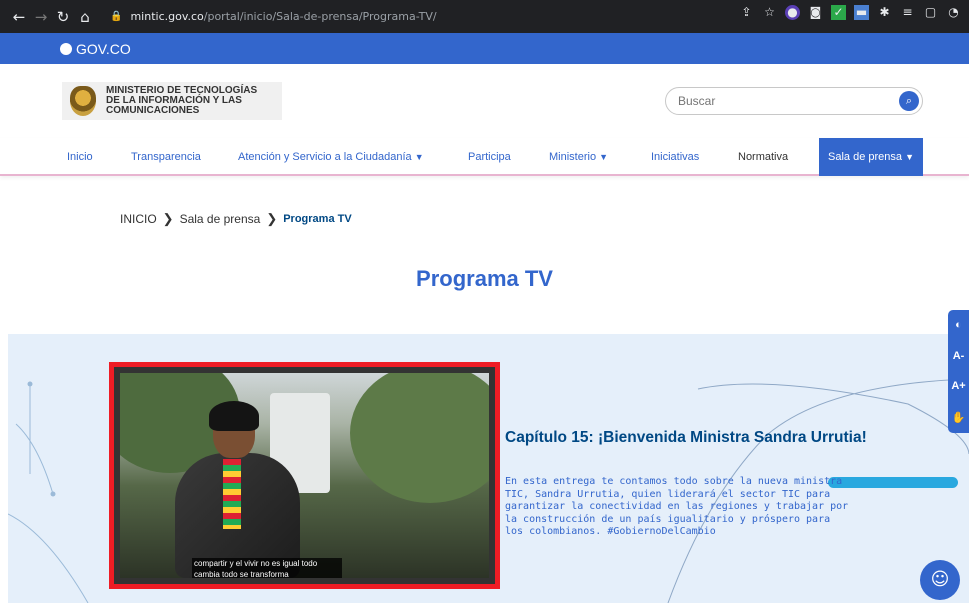 The height and width of the screenshot is (603, 969). I want to click on reload-icon: ↻, so click(63, 17).